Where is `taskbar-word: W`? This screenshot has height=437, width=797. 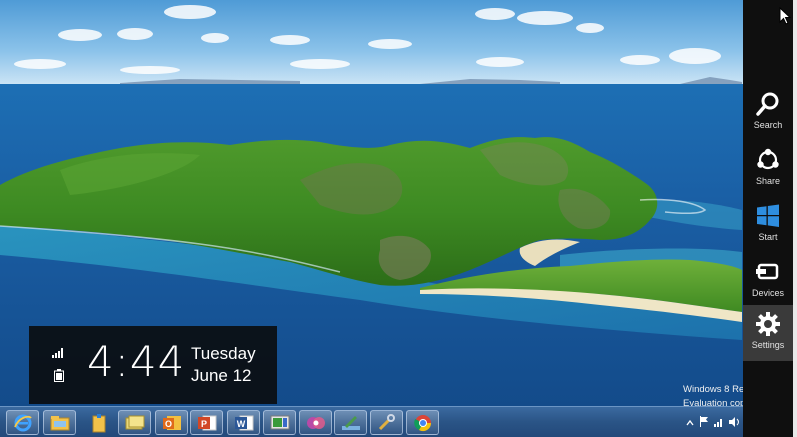
taskbar-word: W is located at coordinates (243, 422).